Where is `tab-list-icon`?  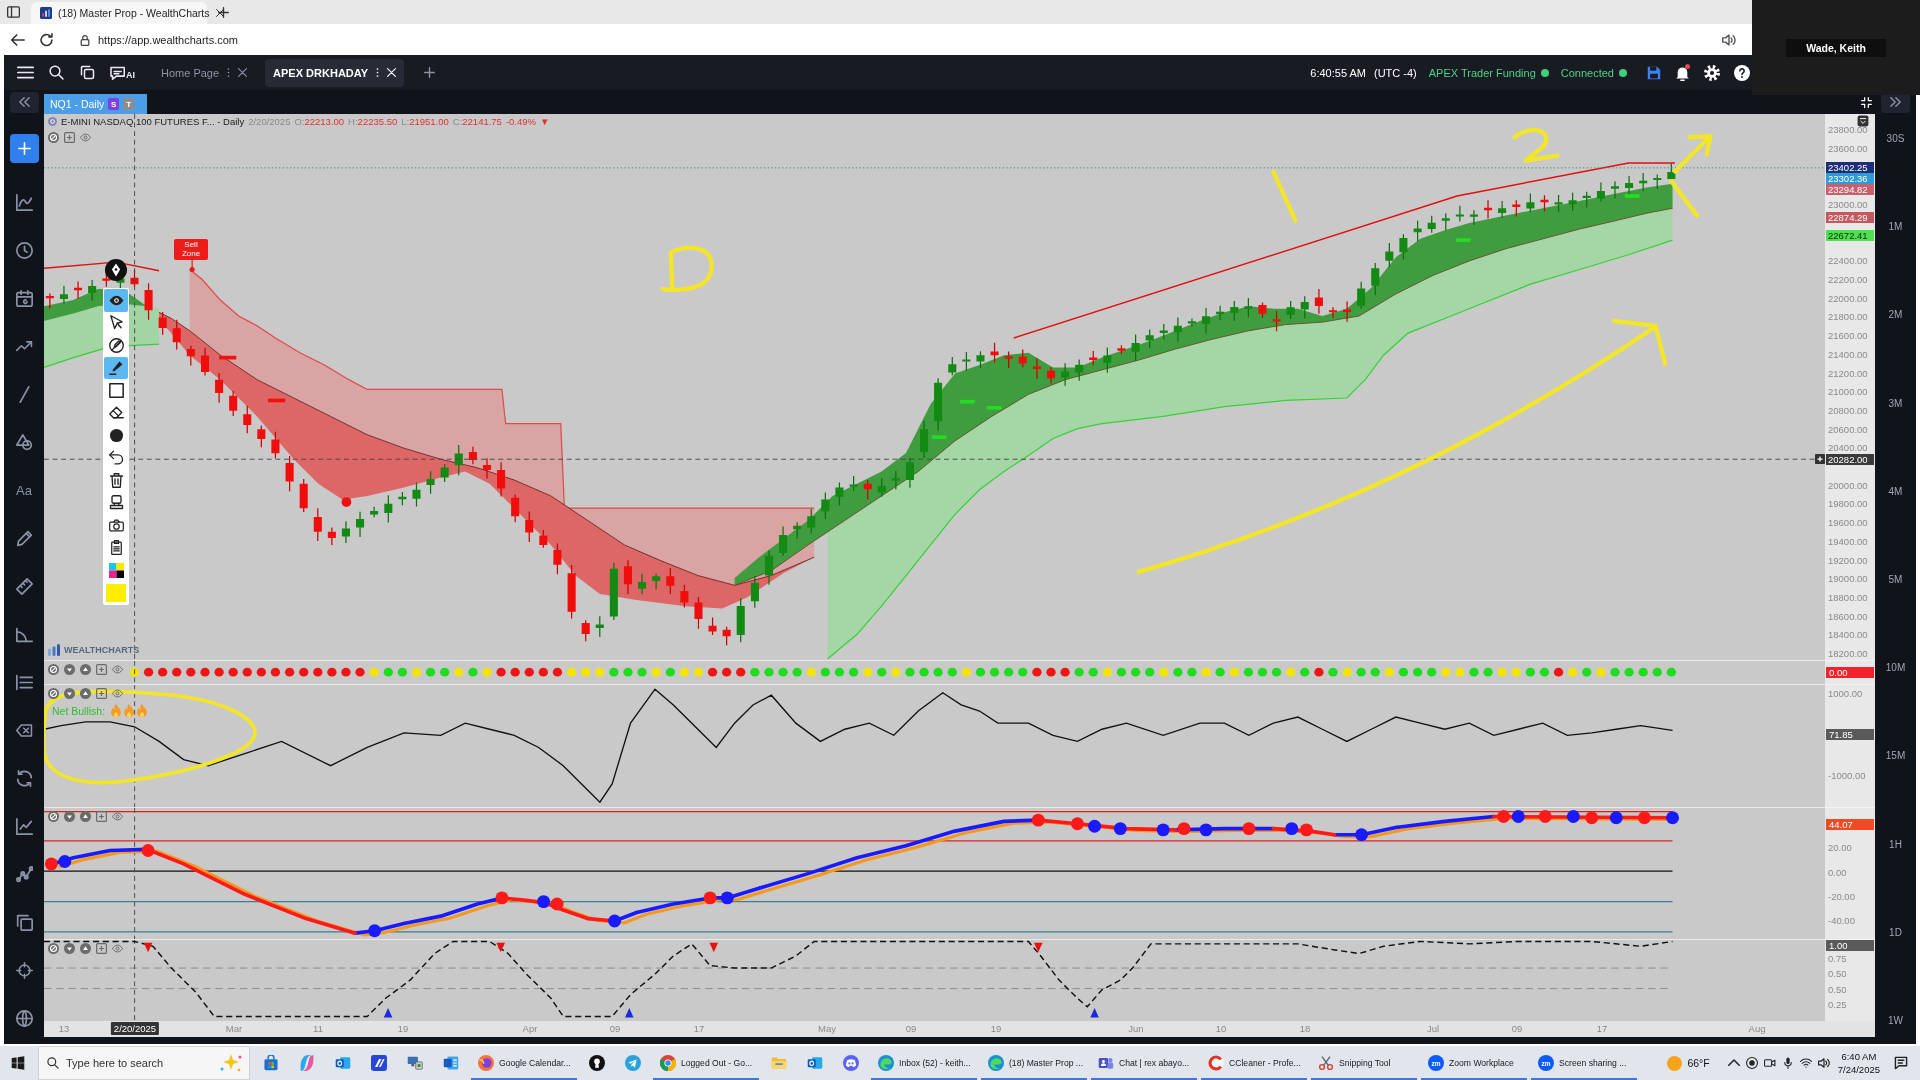 tab-list-icon is located at coordinates (13, 12).